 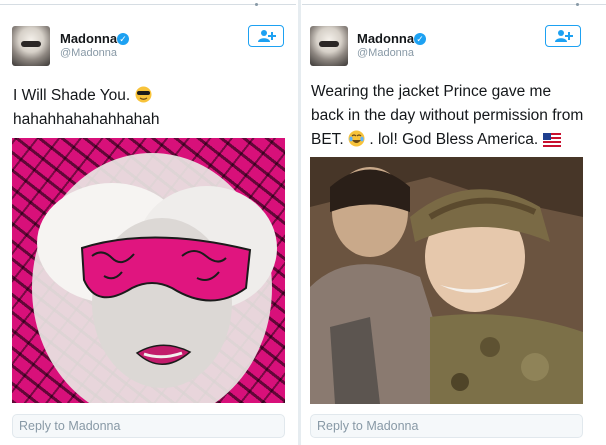 I want to click on tweet-text-line: Wearing the jacket Prince gave me, so click(x=431, y=91).